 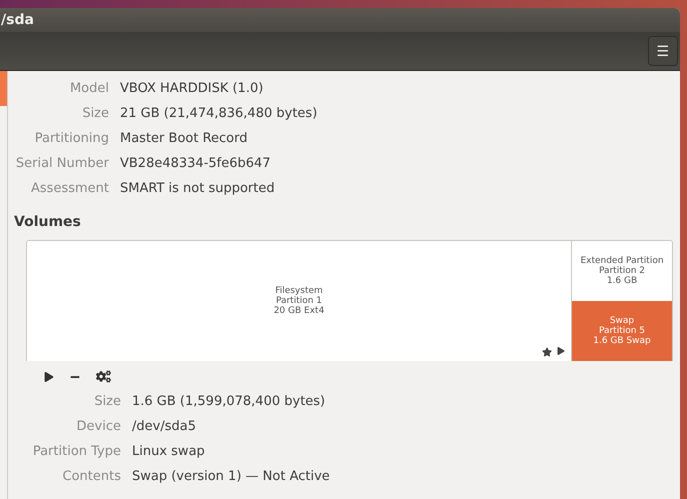 What do you see at coordinates (196, 164) in the screenshot?
I see `field-value: VB28e48334-5fe6b647` at bounding box center [196, 164].